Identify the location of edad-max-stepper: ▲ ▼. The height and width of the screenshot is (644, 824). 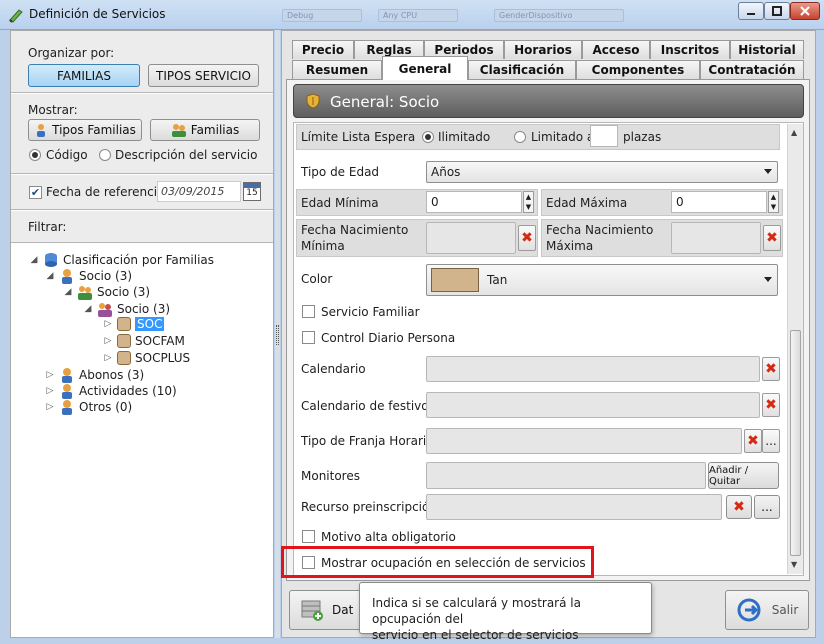
(773, 202).